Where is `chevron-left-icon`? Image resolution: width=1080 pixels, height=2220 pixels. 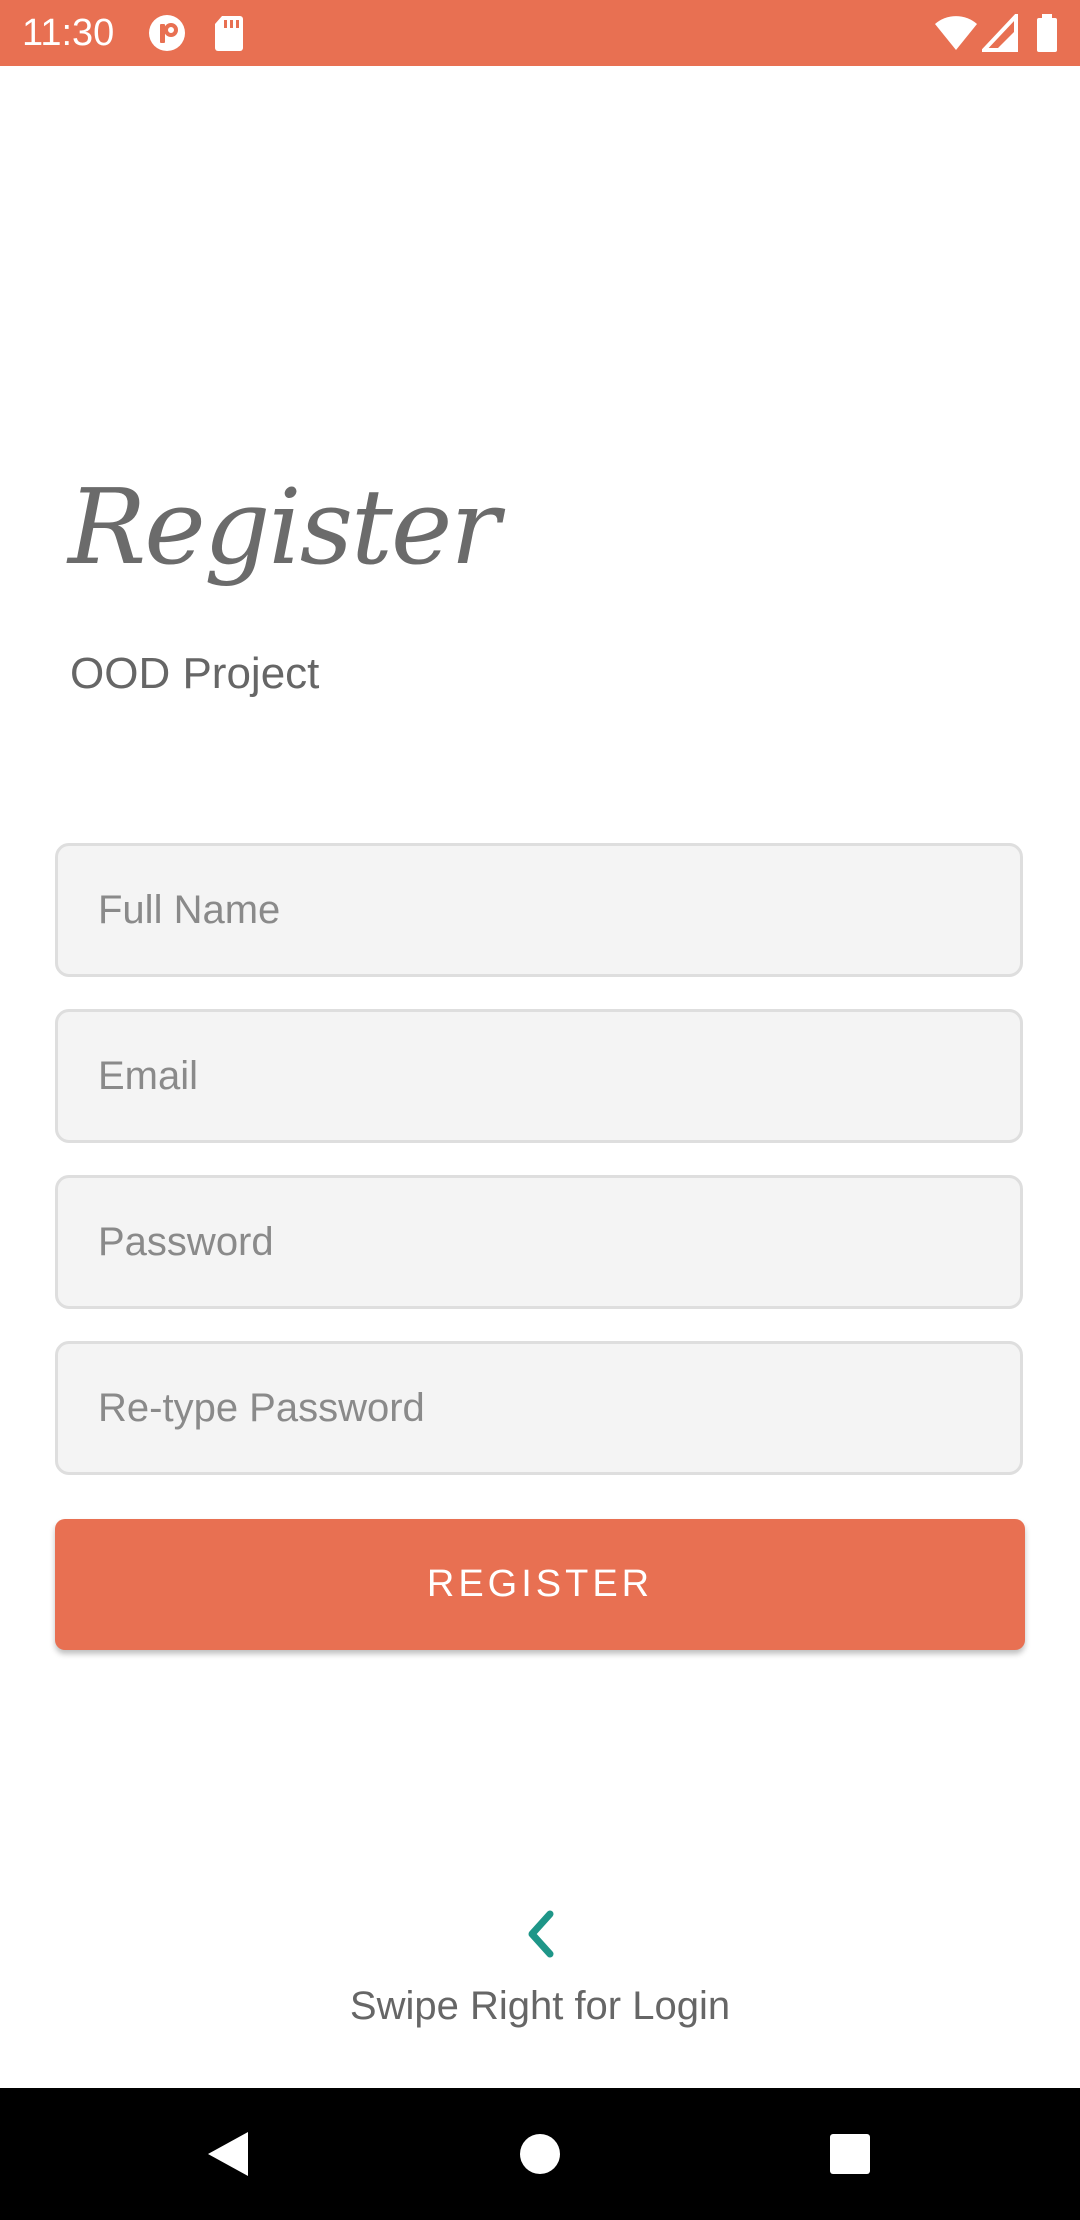 chevron-left-icon is located at coordinates (540, 1934).